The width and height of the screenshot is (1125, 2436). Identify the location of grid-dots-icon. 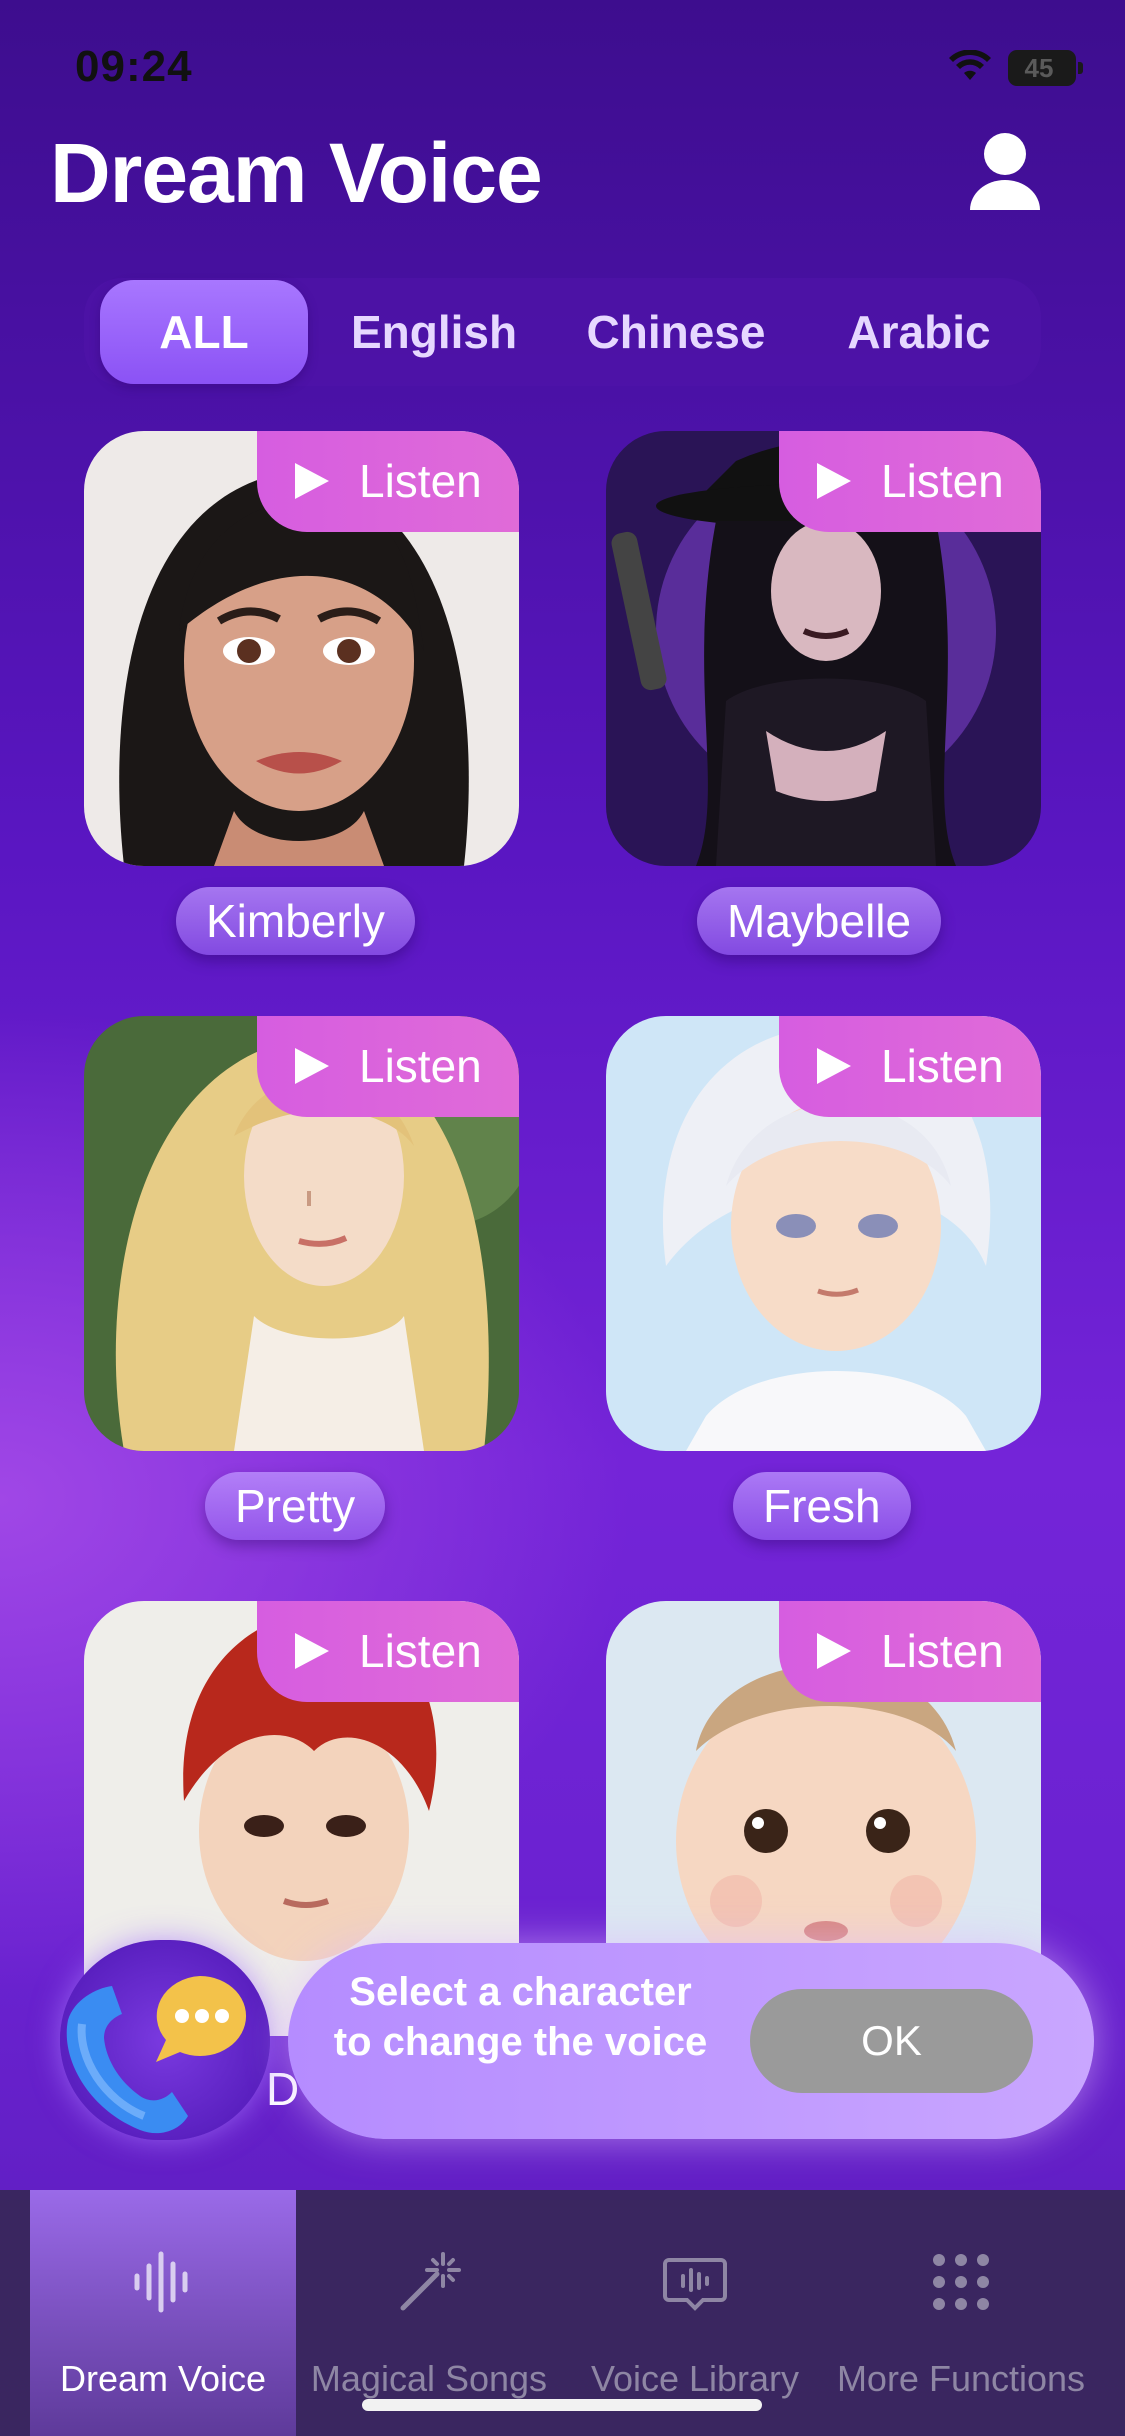
(961, 2282).